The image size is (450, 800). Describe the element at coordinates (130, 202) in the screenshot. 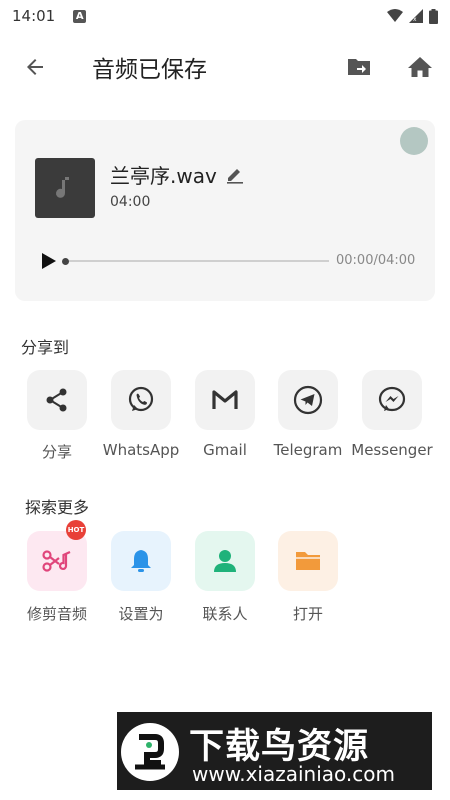

I see `audio-duration: 04:00` at that location.